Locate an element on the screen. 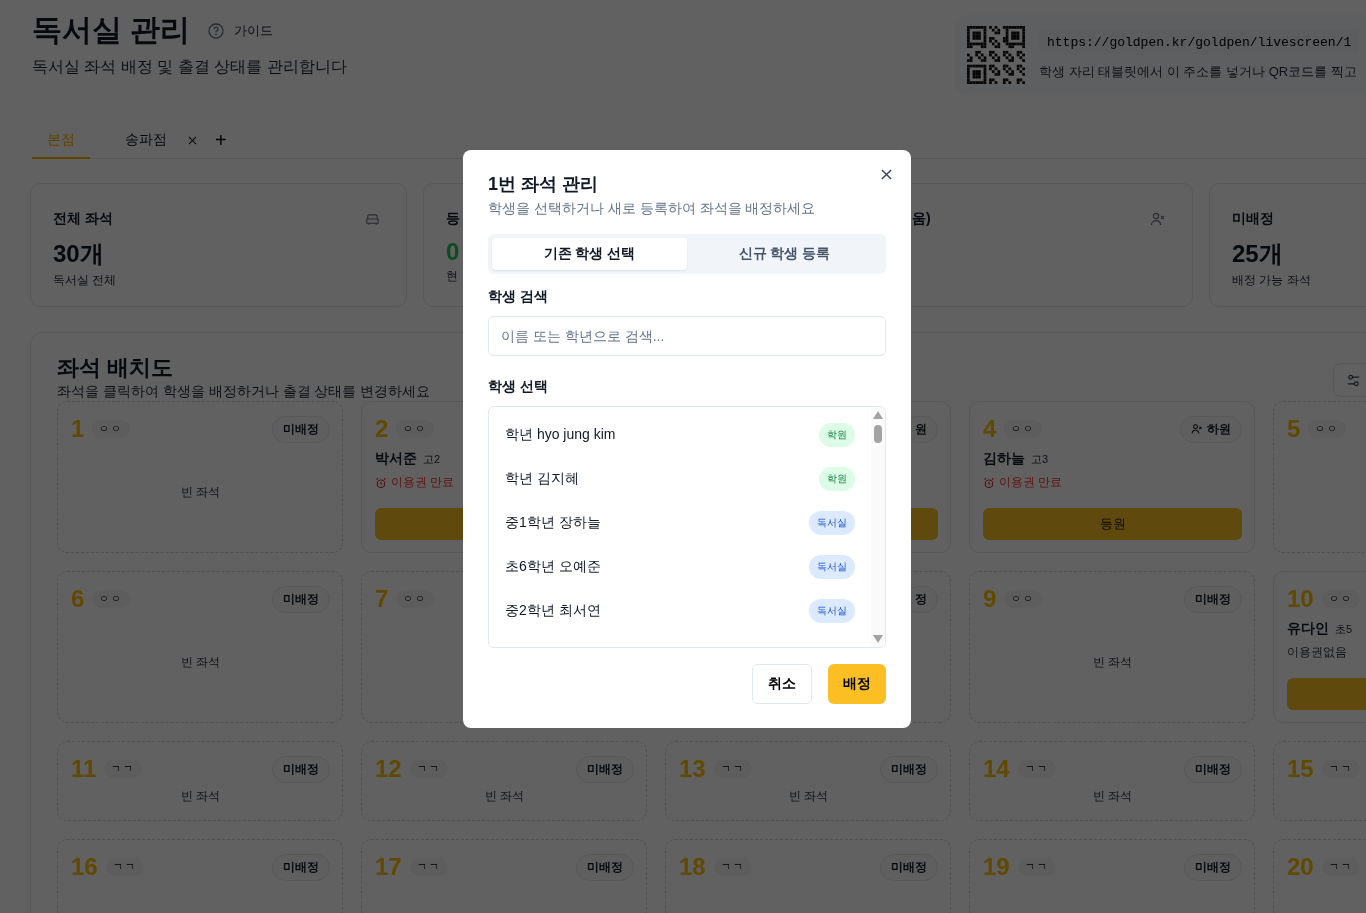 The width and height of the screenshot is (1366, 913). dialog-subtitle: 학생을 선택하거나 새로 등록하여 좌석을 배정하세요 is located at coordinates (652, 209).